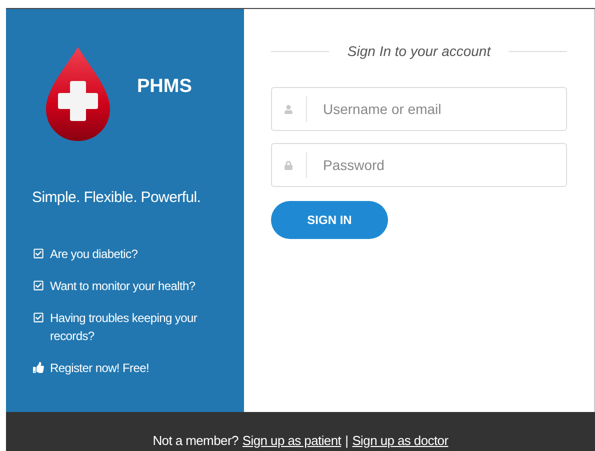  What do you see at coordinates (419, 51) in the screenshot?
I see `sign-in-heading: Sign In to your account` at bounding box center [419, 51].